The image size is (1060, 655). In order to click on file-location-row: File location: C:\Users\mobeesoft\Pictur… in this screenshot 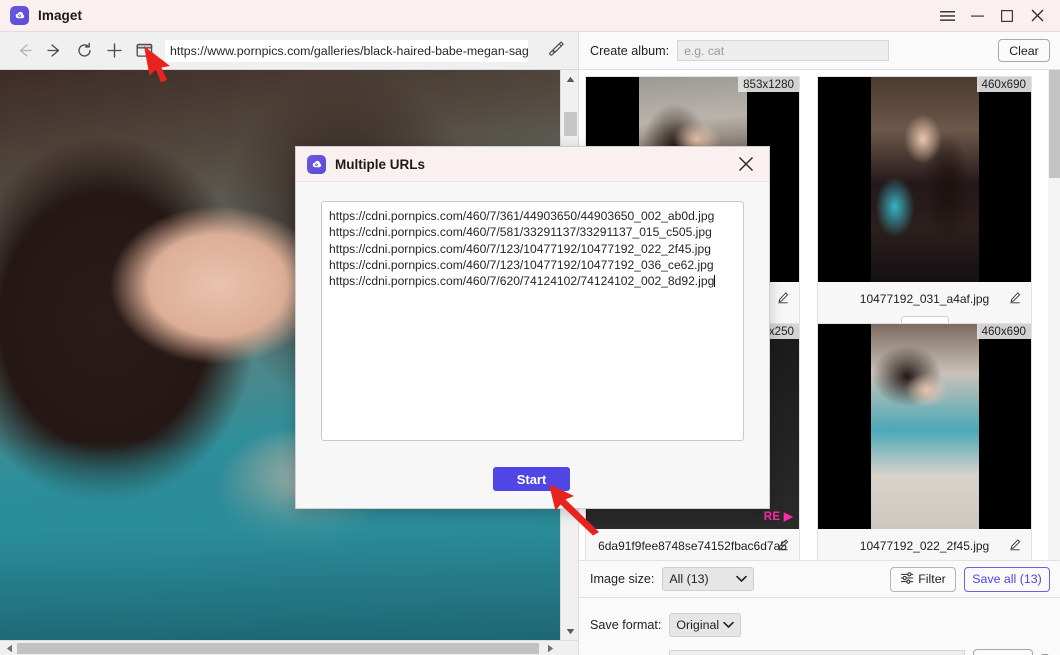, I will do `click(819, 650)`.